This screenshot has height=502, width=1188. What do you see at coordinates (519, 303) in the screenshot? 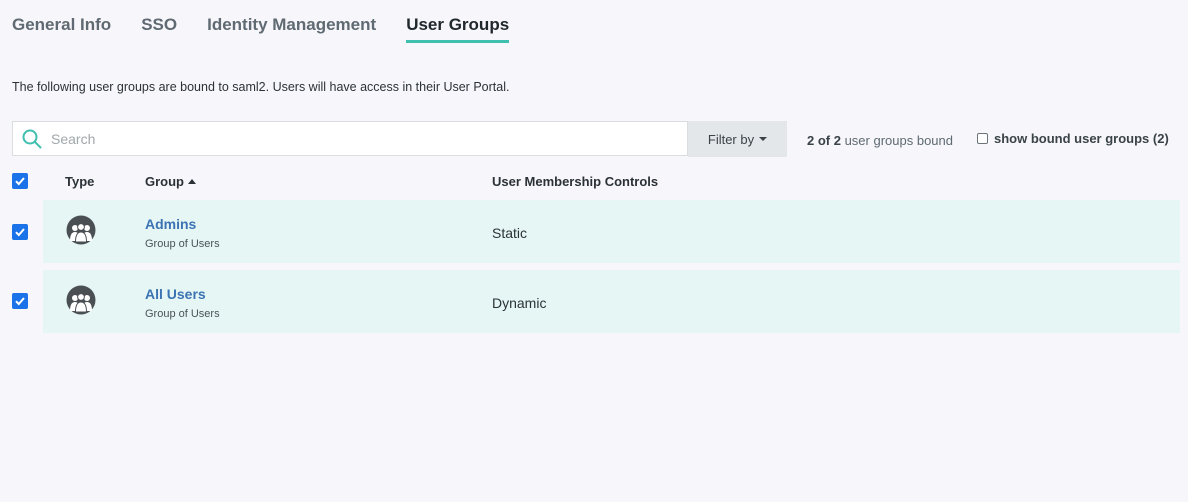
I see `membership-control: Dynamic` at bounding box center [519, 303].